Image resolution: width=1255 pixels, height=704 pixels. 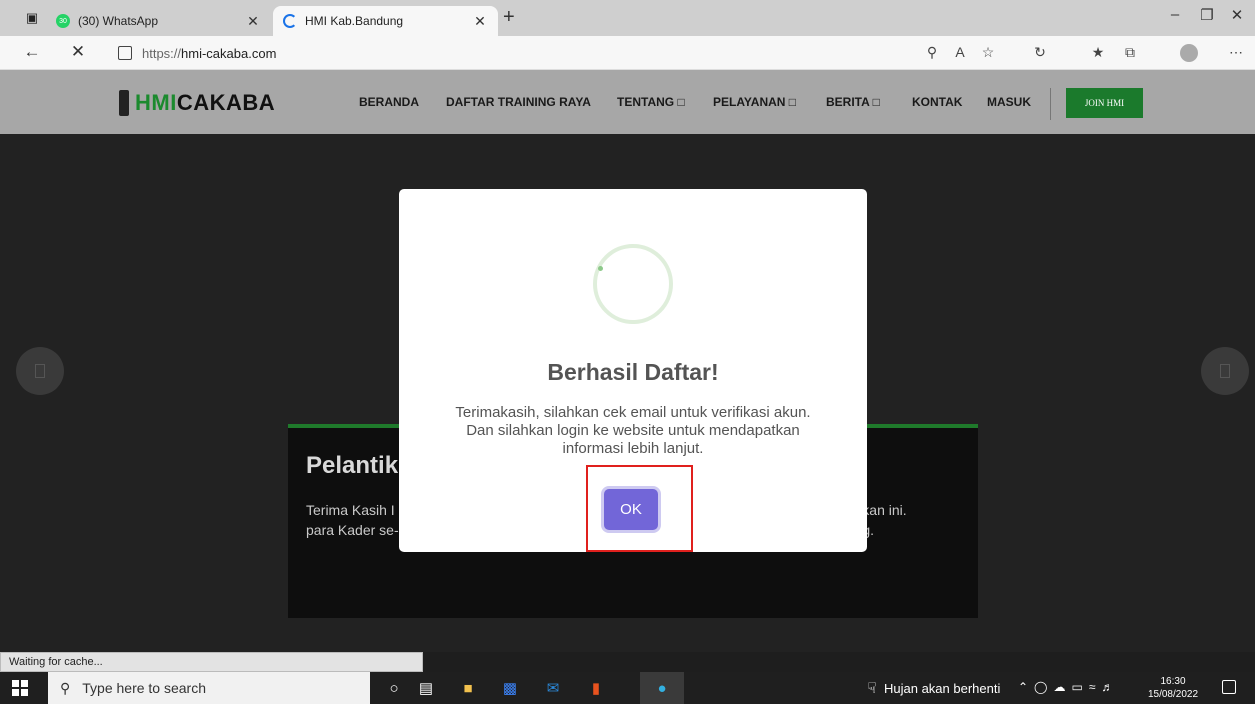 What do you see at coordinates (853, 102) in the screenshot?
I see `menu-berita: BERITA □` at bounding box center [853, 102].